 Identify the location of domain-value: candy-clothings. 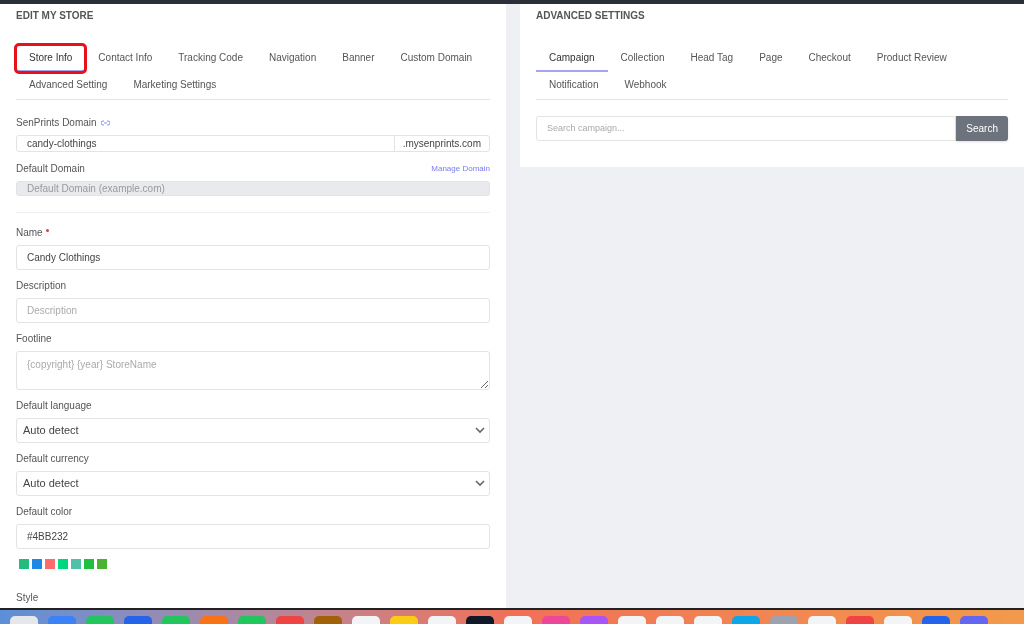
(62, 144).